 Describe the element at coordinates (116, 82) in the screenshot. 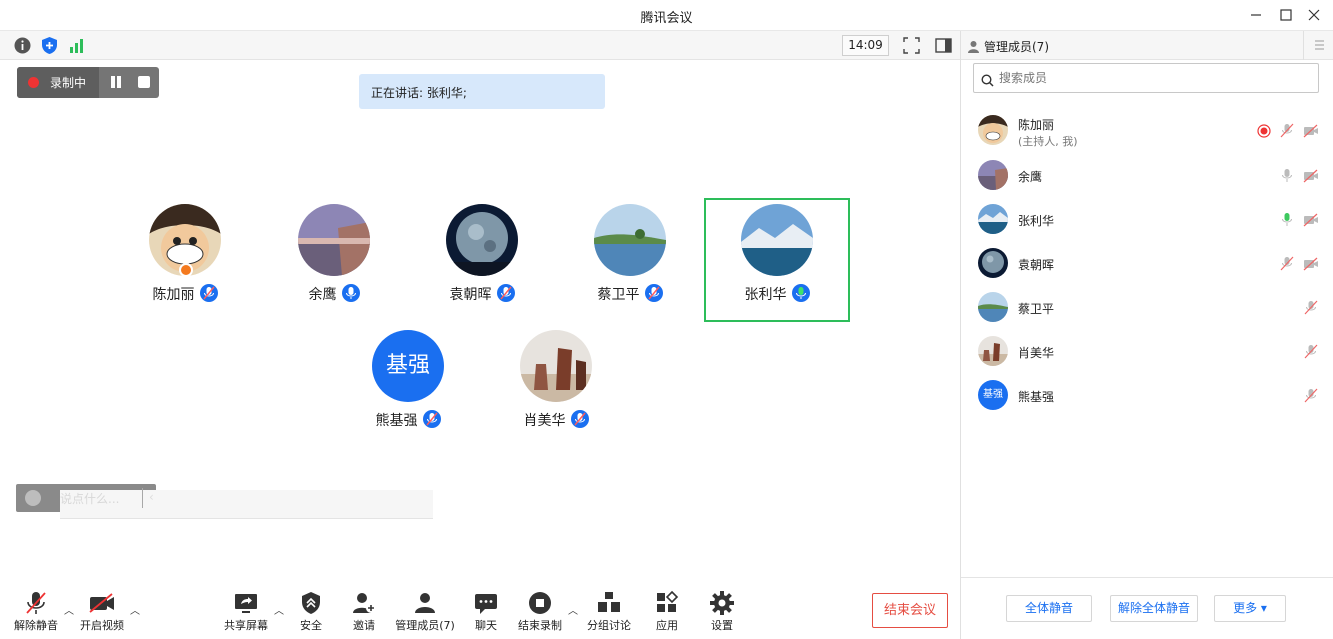

I see `pause-recording-button` at that location.